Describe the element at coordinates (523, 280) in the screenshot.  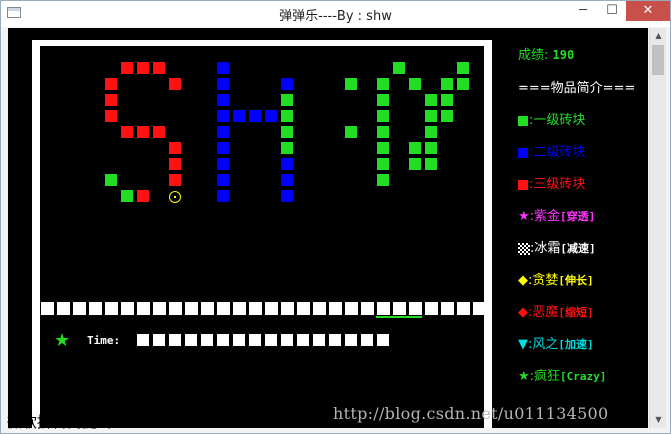
I see `yellow-diamond-icon: ◆` at that location.